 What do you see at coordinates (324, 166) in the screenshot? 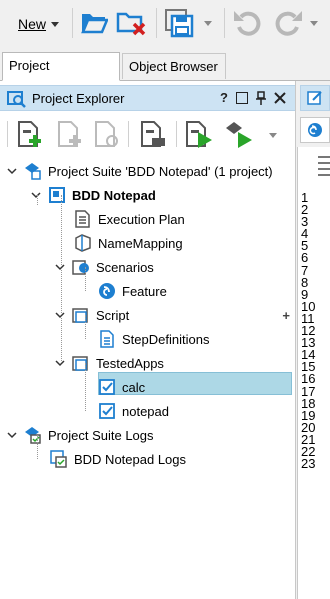
I see `editor-toolbar-grip-icon` at bounding box center [324, 166].